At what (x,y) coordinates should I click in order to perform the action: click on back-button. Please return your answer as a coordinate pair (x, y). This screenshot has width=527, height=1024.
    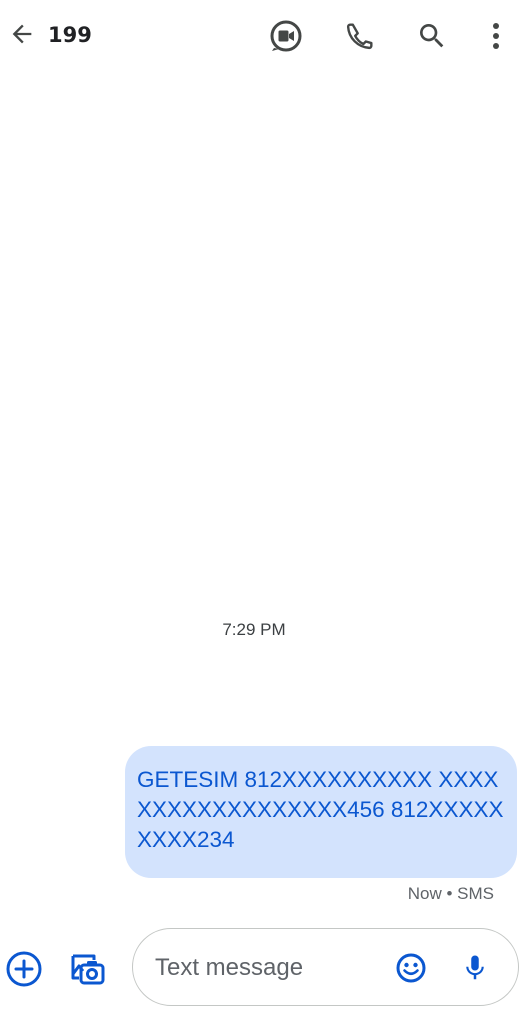
    Looking at the image, I should click on (22, 34).